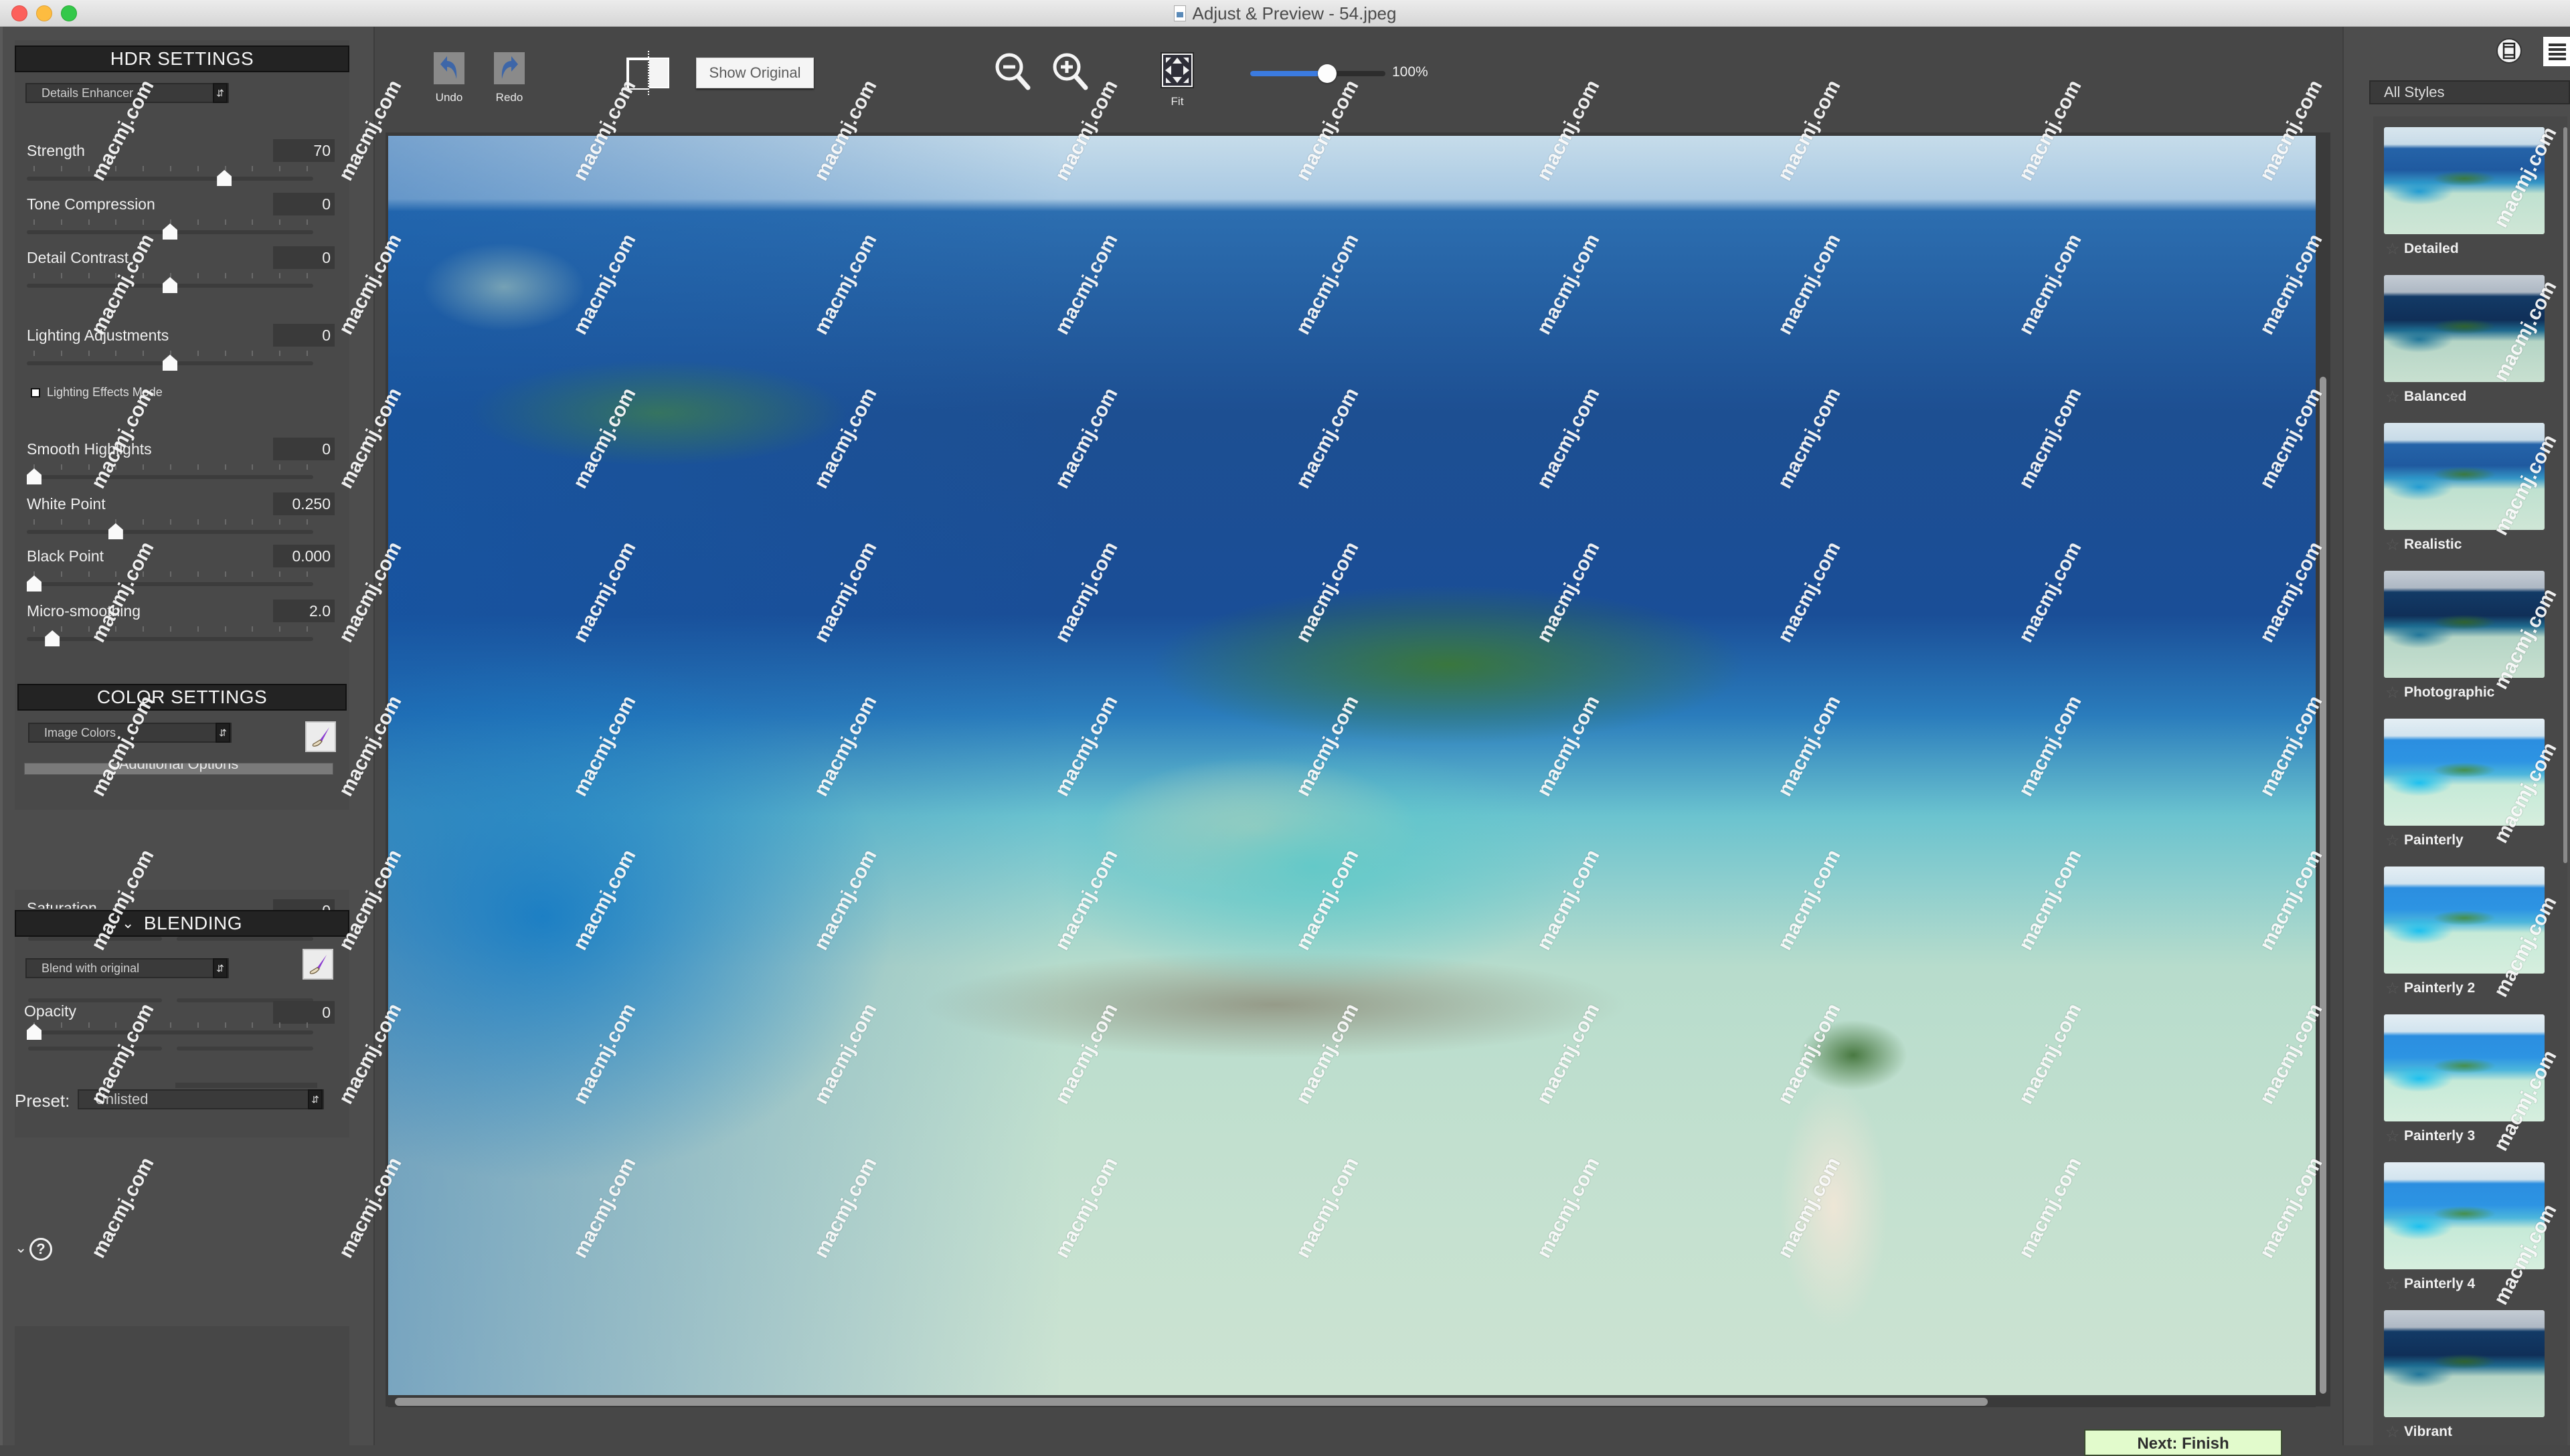 The height and width of the screenshot is (1456, 2570). I want to click on style-item: ☆ Realistic, so click(2464, 496).